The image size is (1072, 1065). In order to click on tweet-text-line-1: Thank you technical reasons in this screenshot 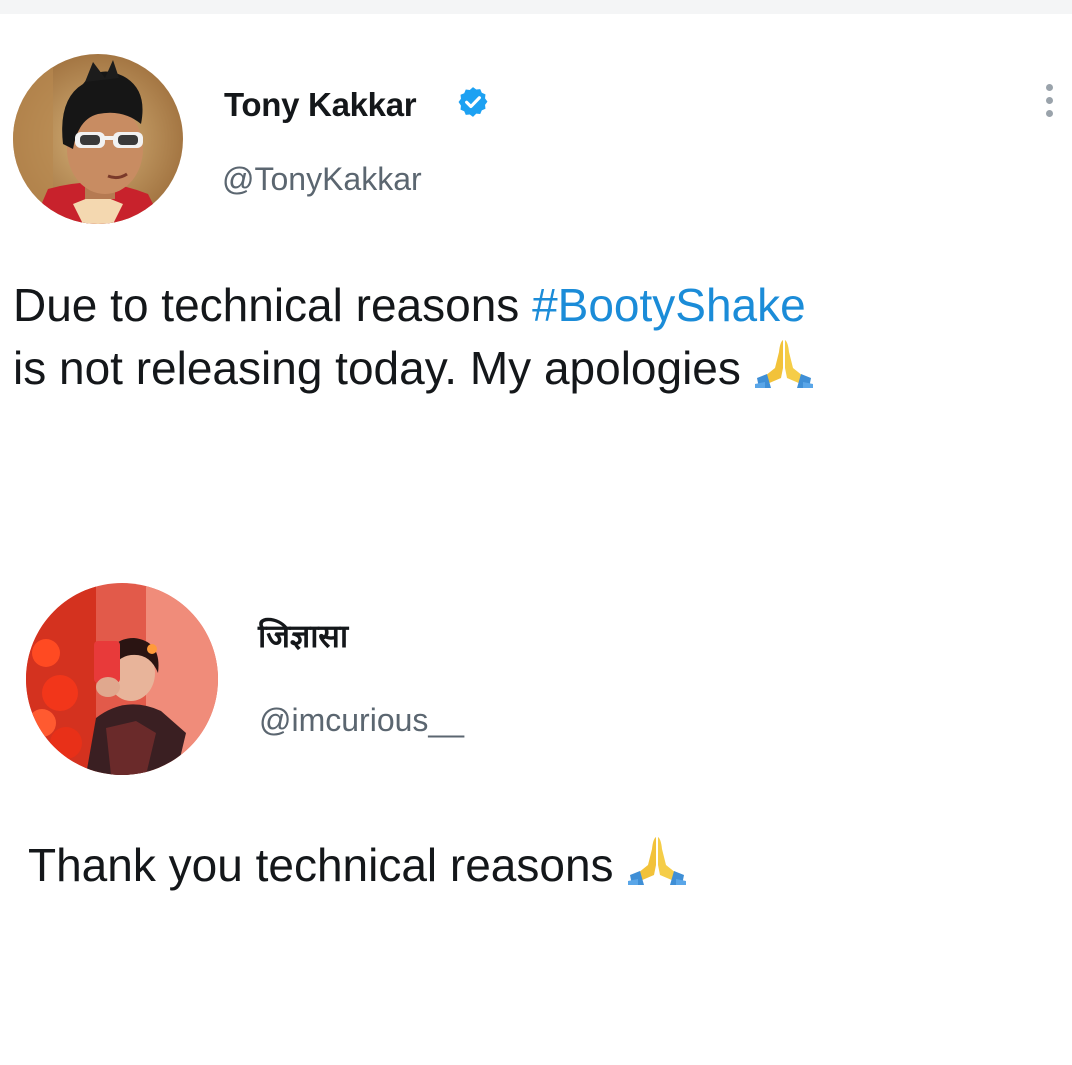, I will do `click(358, 865)`.